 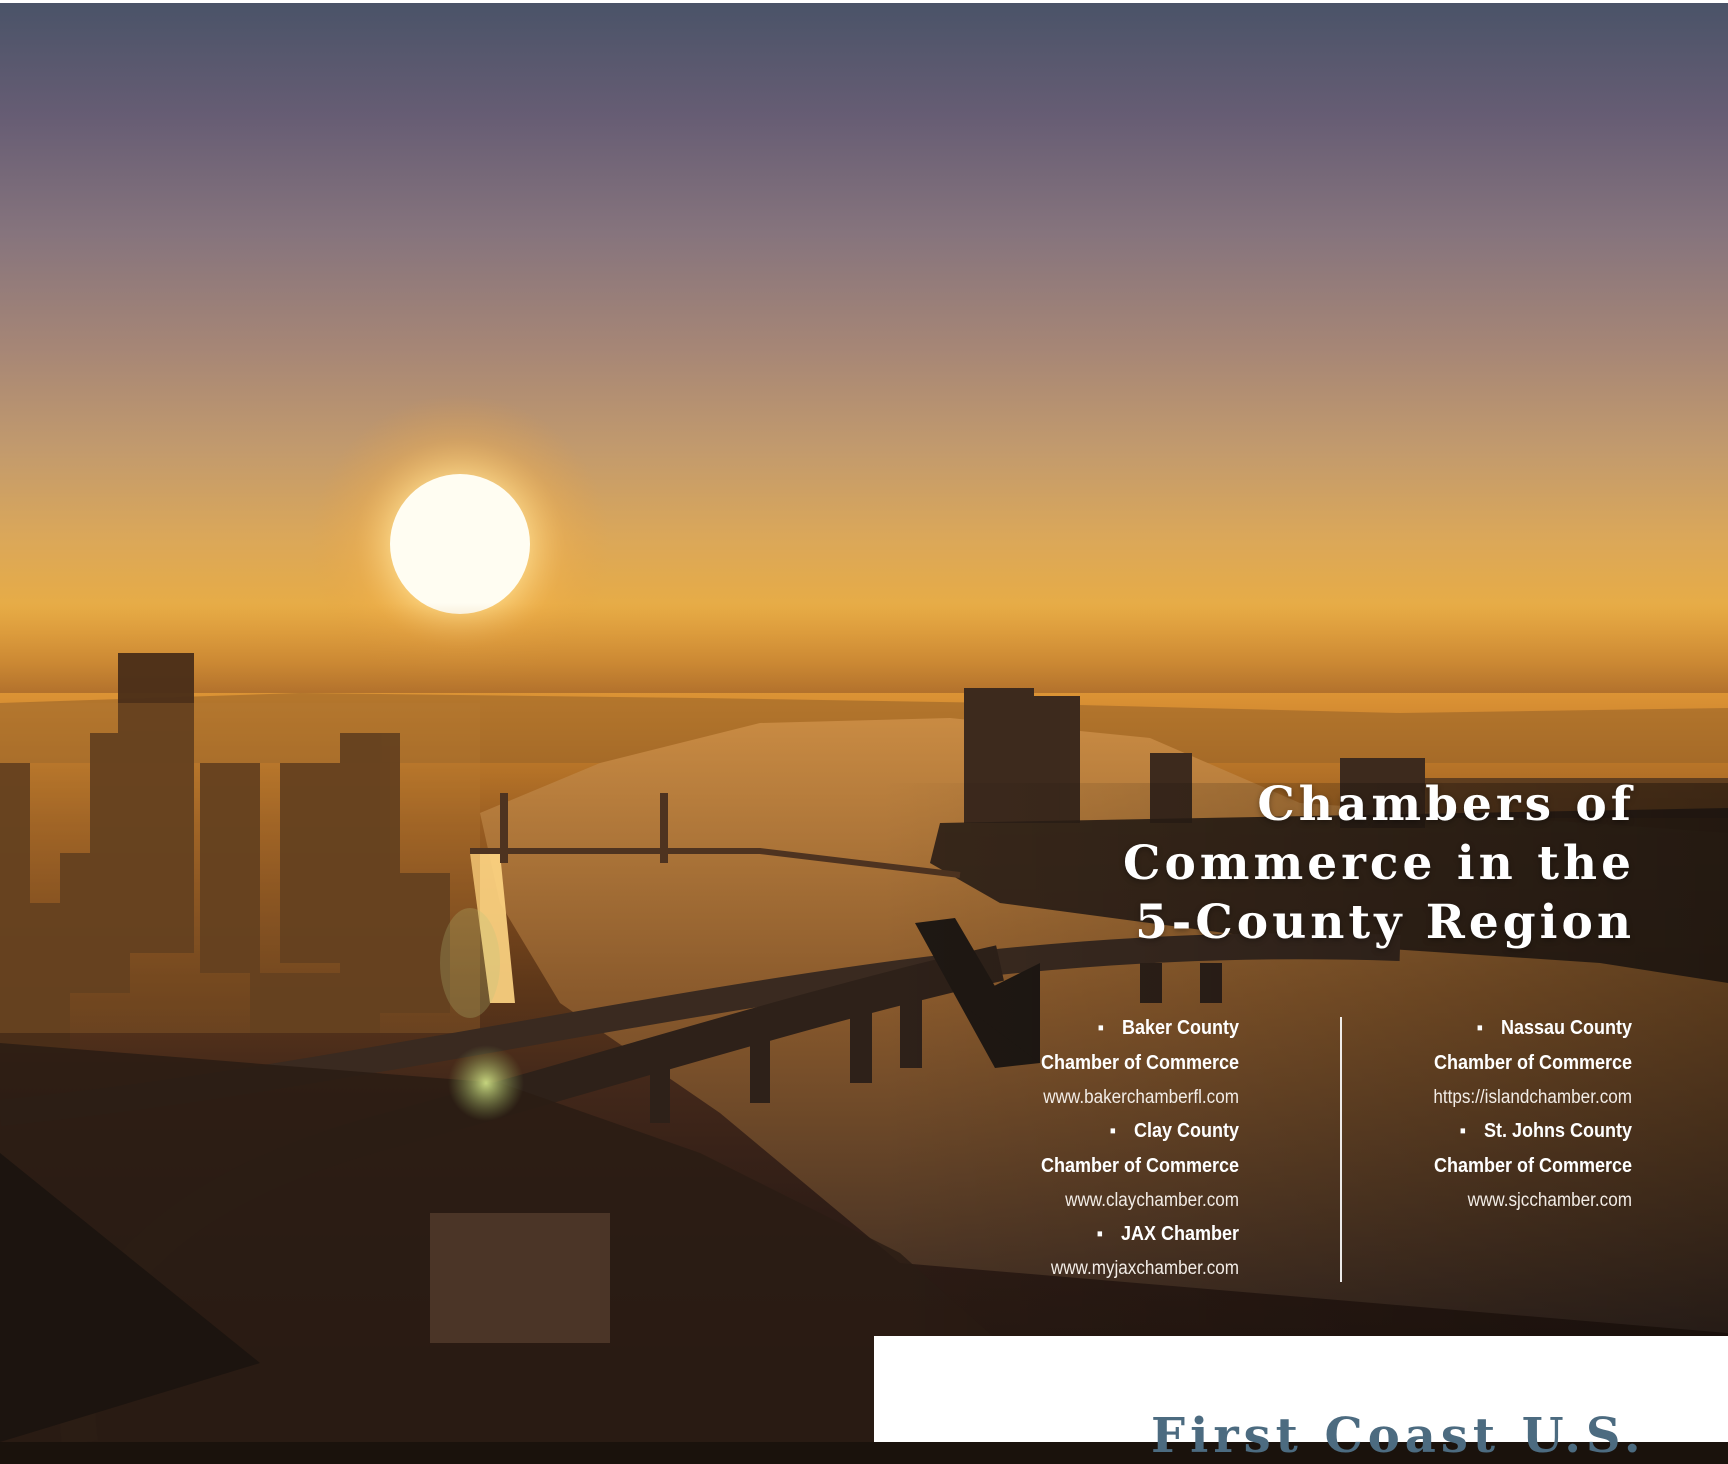 What do you see at coordinates (1301, 1400) in the screenshot?
I see `next-section-panel: First Coast U.S.` at bounding box center [1301, 1400].